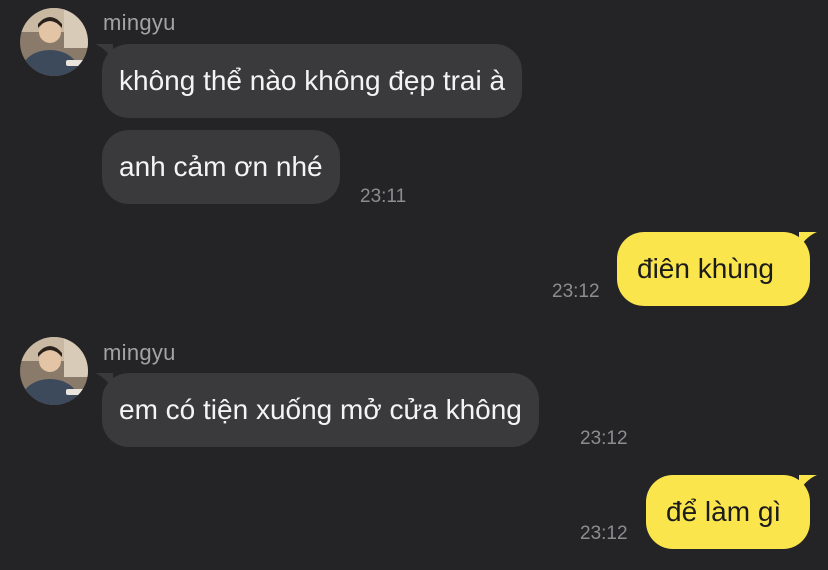  I want to click on message-timestamp: 23:11, so click(383, 196).